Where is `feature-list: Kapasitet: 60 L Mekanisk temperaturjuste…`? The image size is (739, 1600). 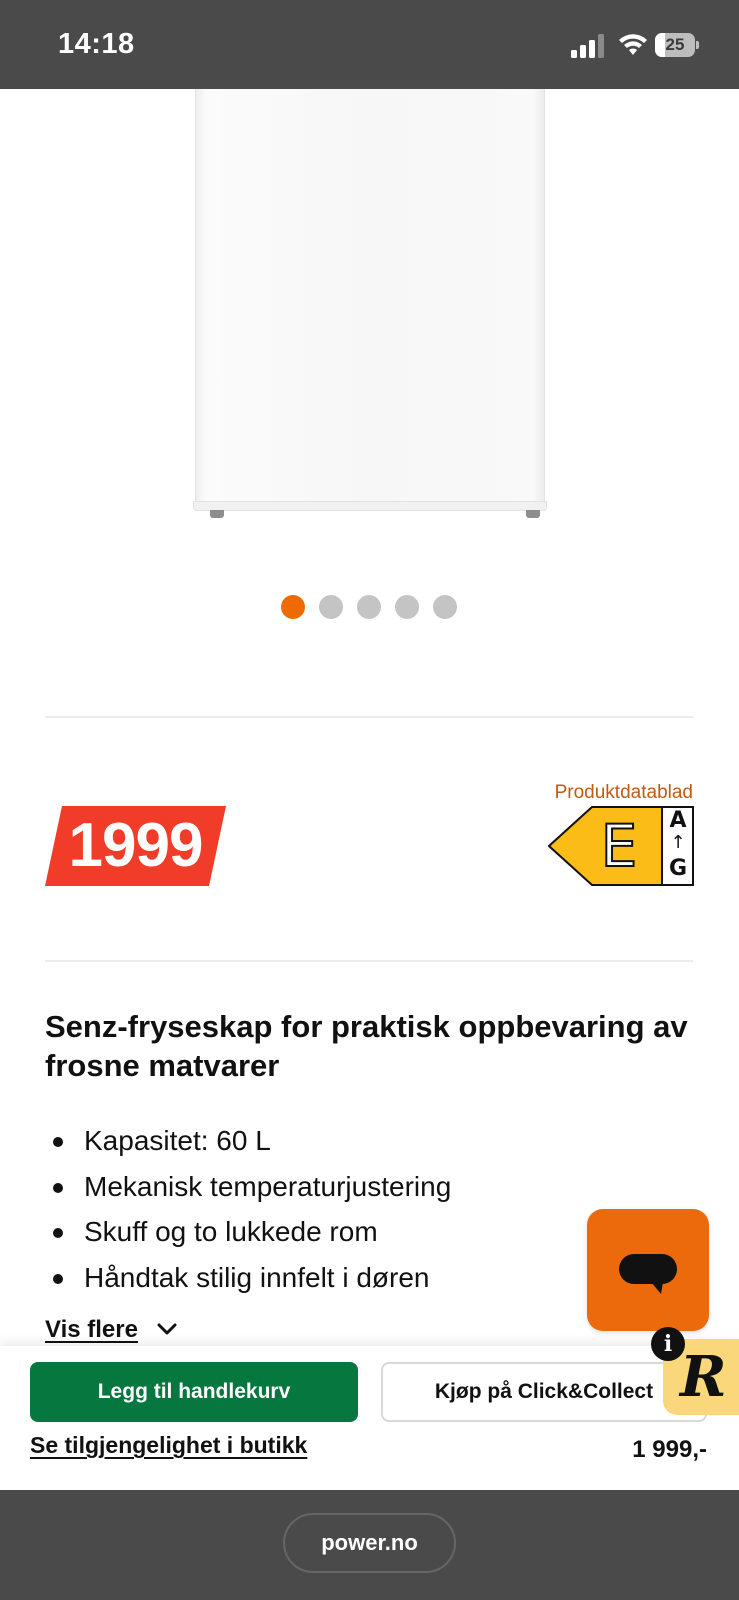
feature-list: Kapasitet: 60 L Mekanisk temperaturjuste… is located at coordinates (248, 1209).